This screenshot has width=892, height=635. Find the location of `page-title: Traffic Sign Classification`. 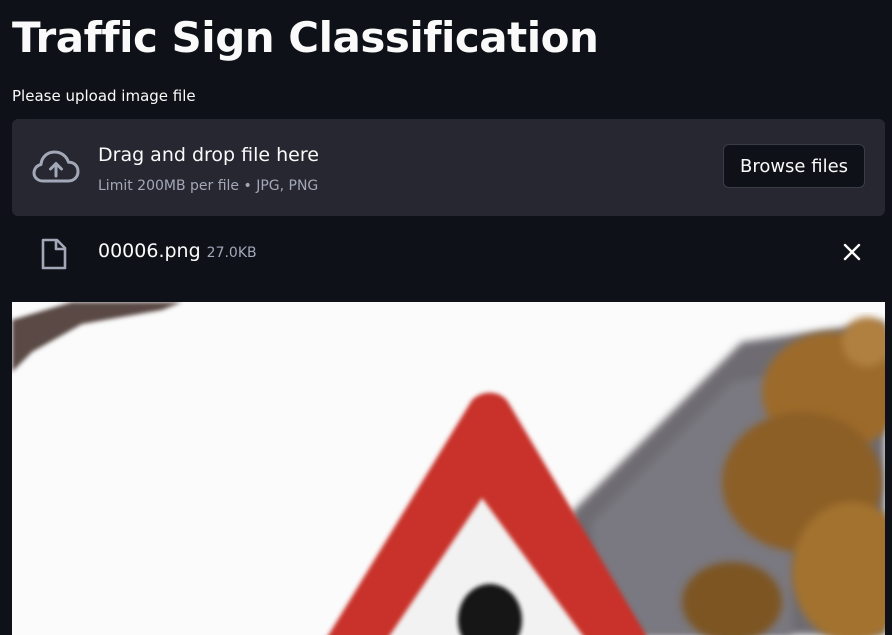

page-title: Traffic Sign Classification is located at coordinates (305, 37).